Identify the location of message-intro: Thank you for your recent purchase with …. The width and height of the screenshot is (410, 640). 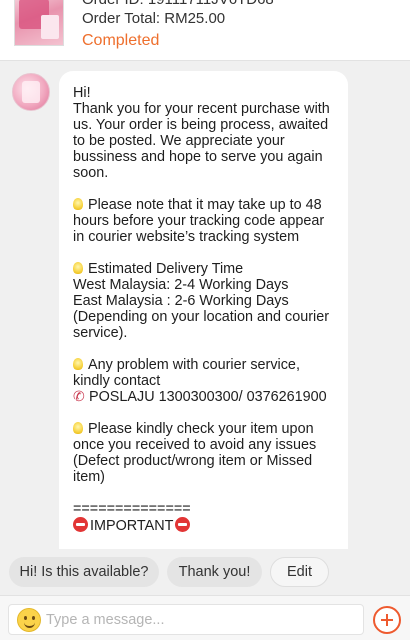
(203, 141).